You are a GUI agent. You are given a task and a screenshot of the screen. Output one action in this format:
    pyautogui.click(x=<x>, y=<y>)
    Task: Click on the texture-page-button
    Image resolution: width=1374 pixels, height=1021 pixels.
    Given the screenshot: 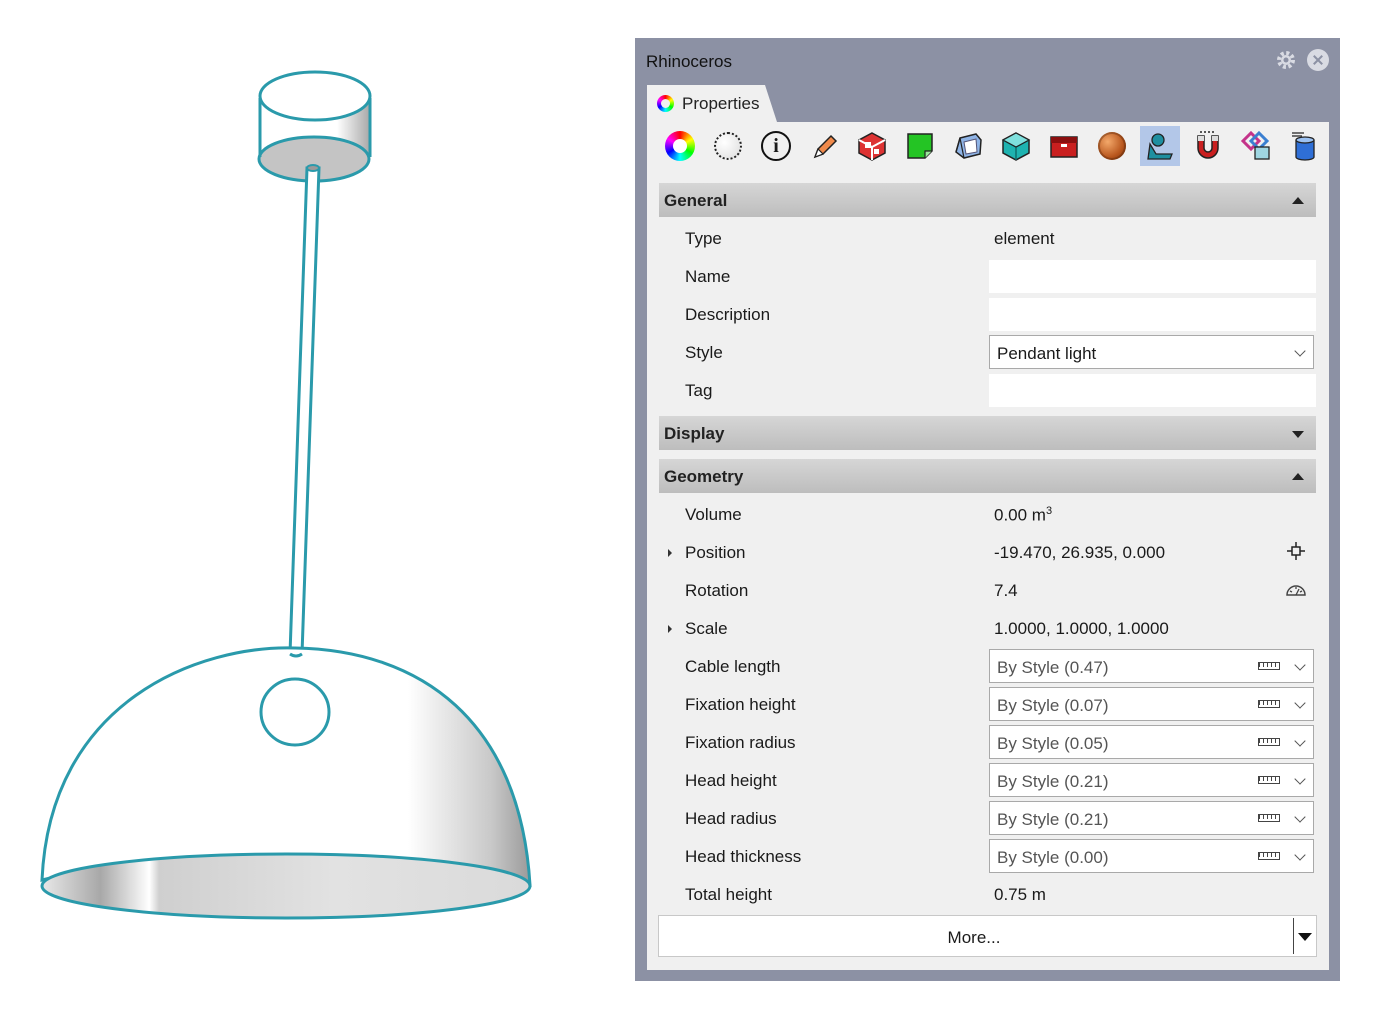 What is the action you would take?
    pyautogui.click(x=920, y=146)
    